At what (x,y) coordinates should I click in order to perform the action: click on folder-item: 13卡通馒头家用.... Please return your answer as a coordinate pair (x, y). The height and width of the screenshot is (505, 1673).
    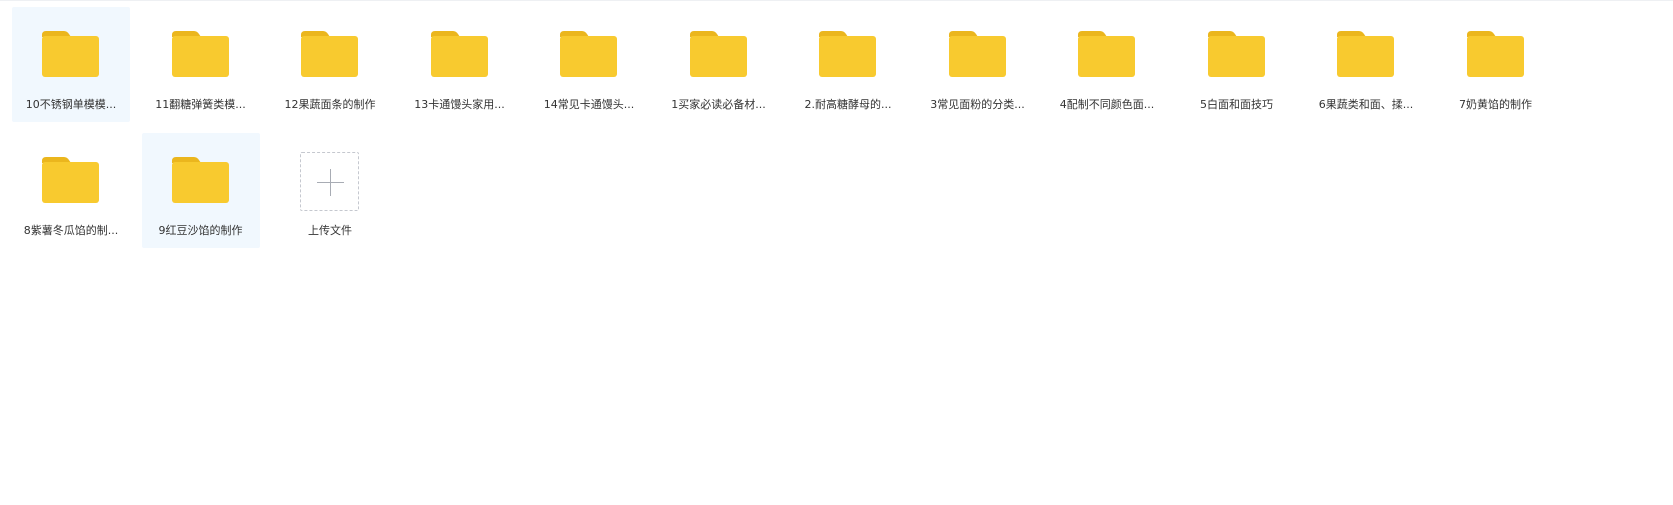
    Looking at the image, I should click on (460, 64).